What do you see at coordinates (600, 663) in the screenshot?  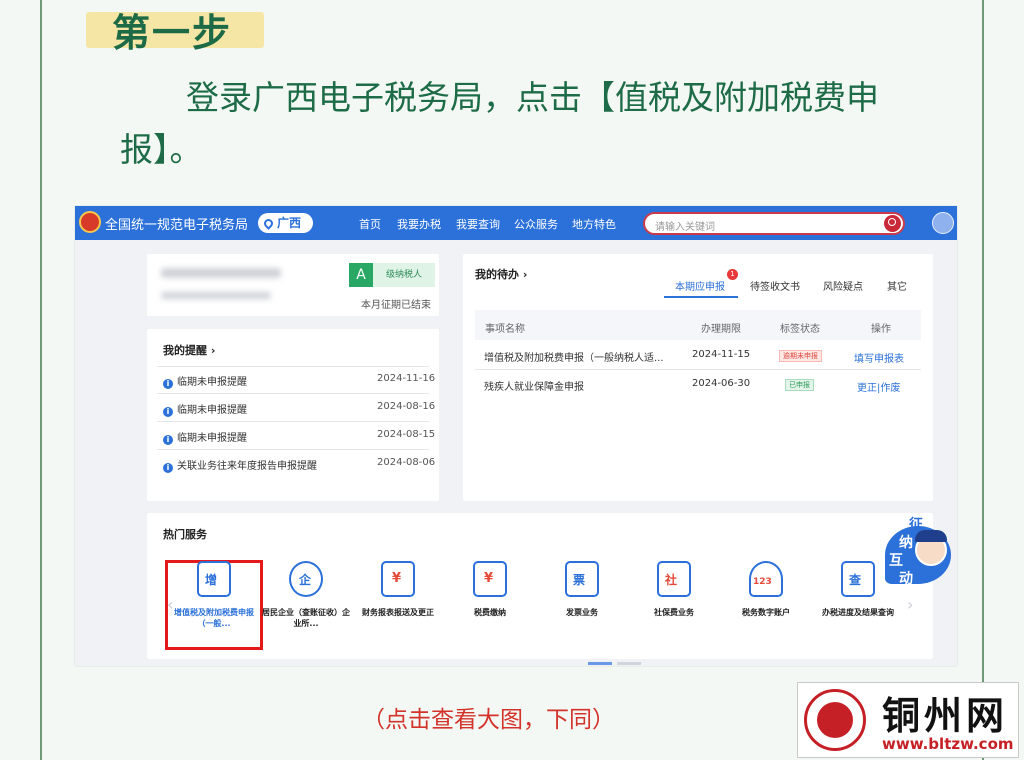 I see `pager-dot-active` at bounding box center [600, 663].